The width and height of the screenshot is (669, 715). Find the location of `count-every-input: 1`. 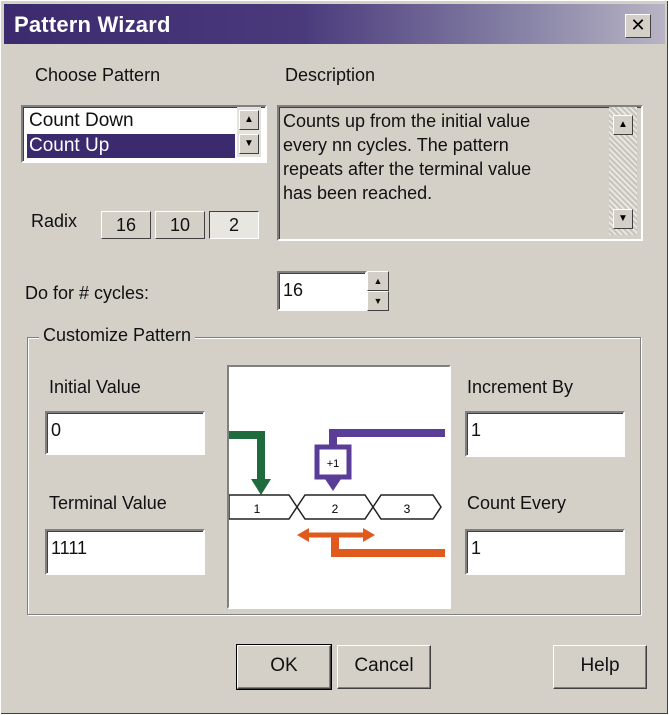

count-every-input: 1 is located at coordinates (545, 552).